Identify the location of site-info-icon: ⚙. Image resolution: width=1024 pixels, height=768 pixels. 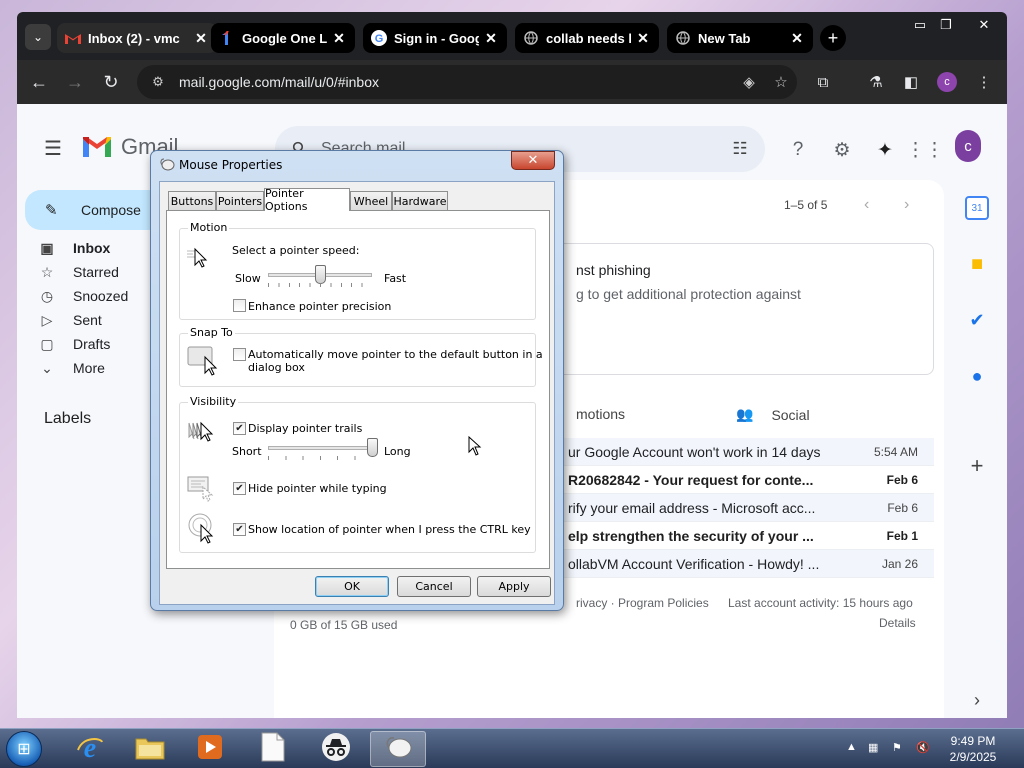
(158, 82).